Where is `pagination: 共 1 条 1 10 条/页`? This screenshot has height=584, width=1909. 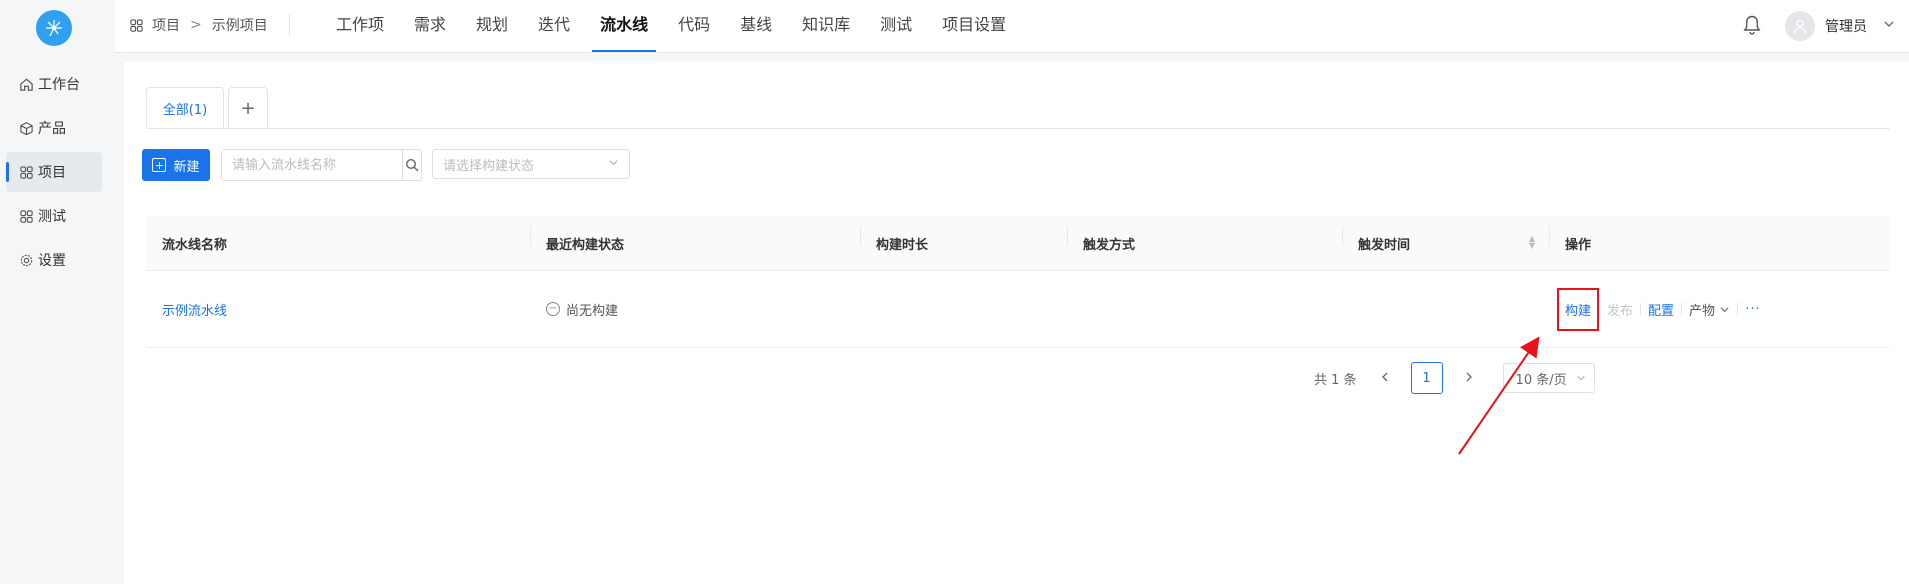 pagination: 共 1 条 1 10 条/页 is located at coordinates (1454, 378).